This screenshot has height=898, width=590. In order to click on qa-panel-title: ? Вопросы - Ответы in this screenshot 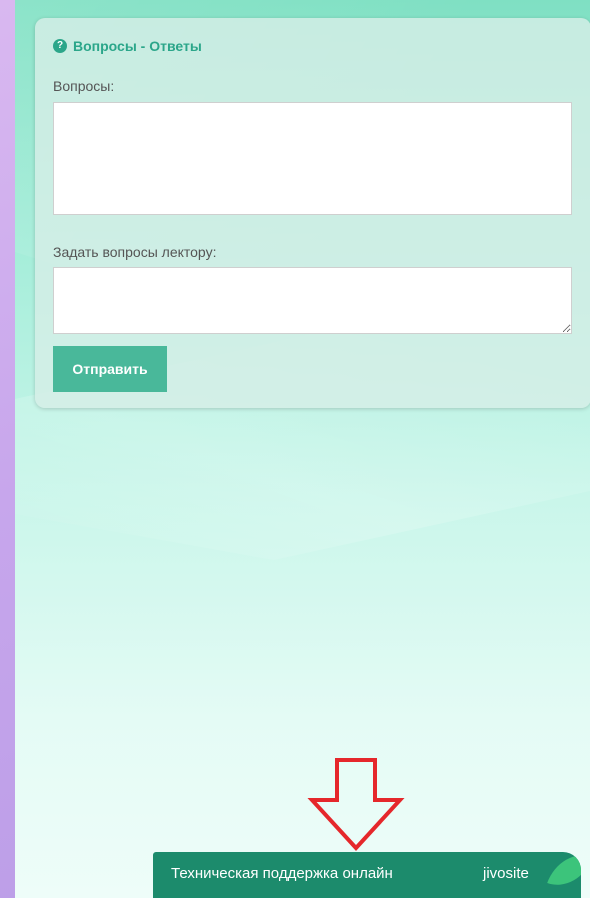, I will do `click(127, 46)`.